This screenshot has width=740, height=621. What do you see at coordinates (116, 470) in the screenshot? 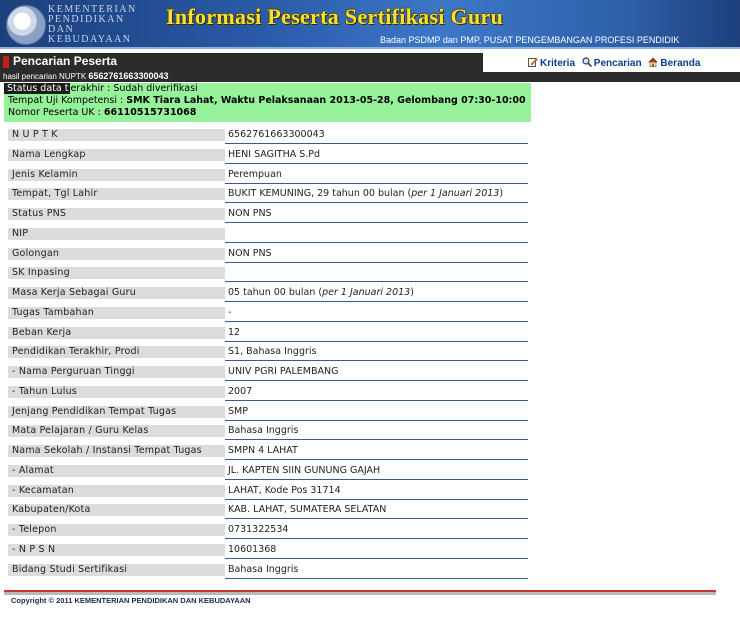
I see `field-label: - Alamat` at bounding box center [116, 470].